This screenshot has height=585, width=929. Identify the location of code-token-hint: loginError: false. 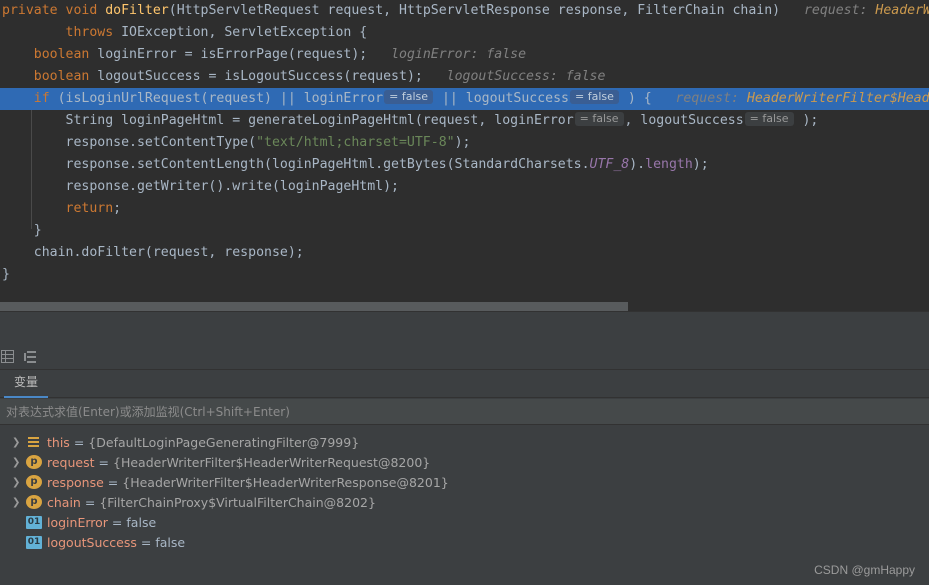
(459, 54).